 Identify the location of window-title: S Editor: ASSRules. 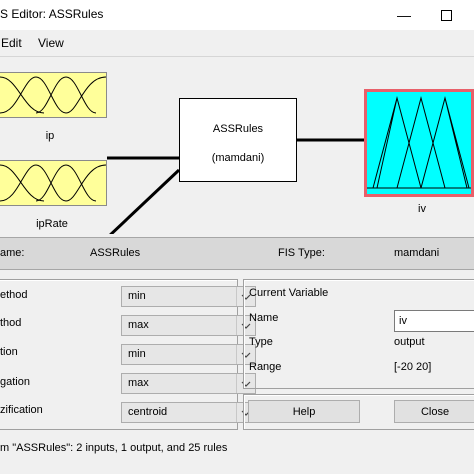
(52, 14).